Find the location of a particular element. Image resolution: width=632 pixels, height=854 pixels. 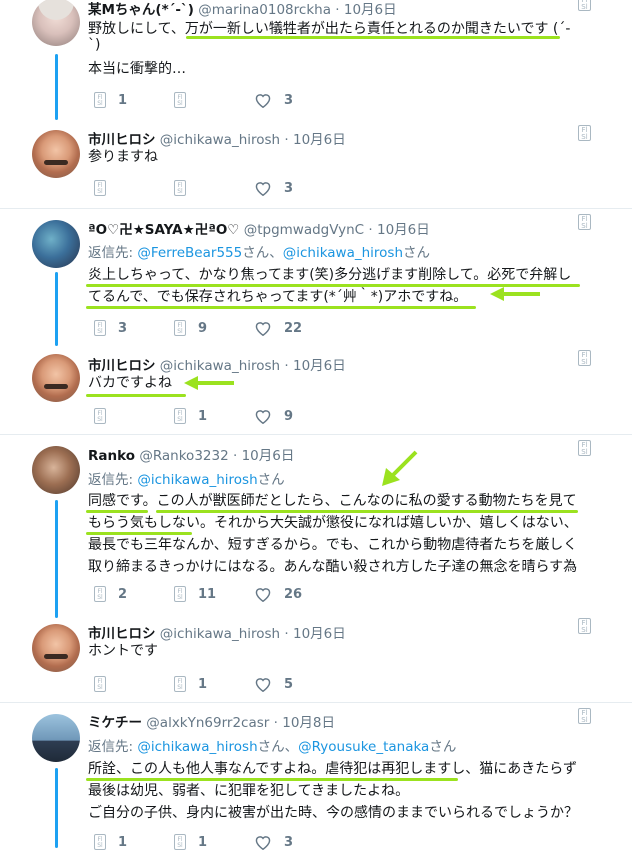

like-count: 26 is located at coordinates (293, 594).